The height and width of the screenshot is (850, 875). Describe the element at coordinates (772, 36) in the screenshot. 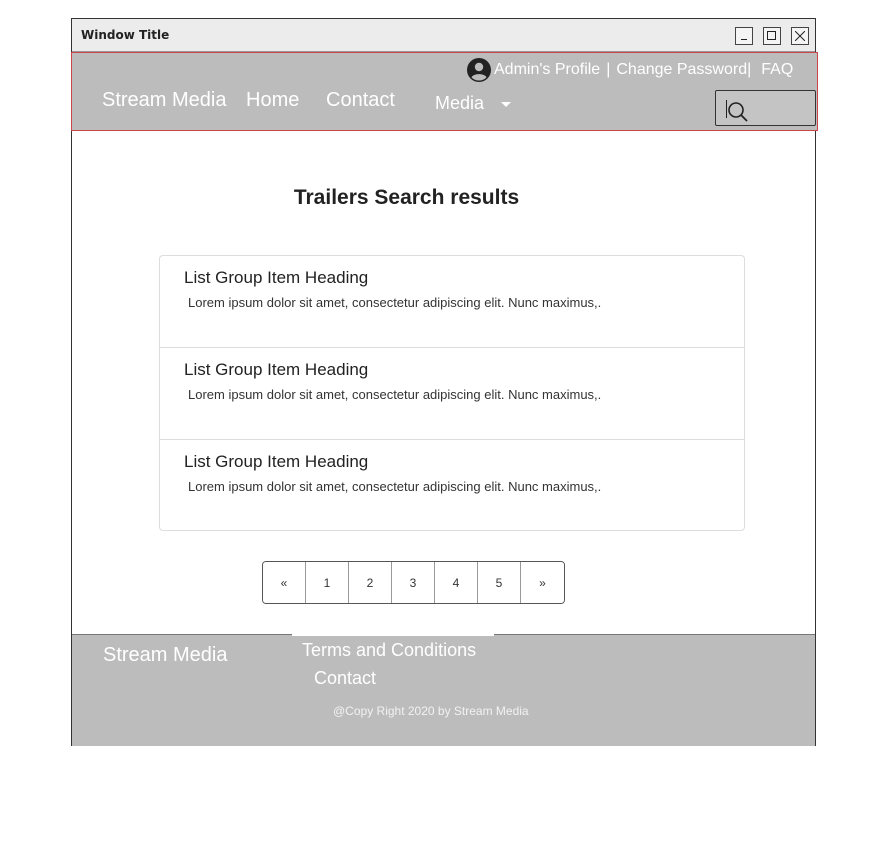

I see `maximize-button` at that location.